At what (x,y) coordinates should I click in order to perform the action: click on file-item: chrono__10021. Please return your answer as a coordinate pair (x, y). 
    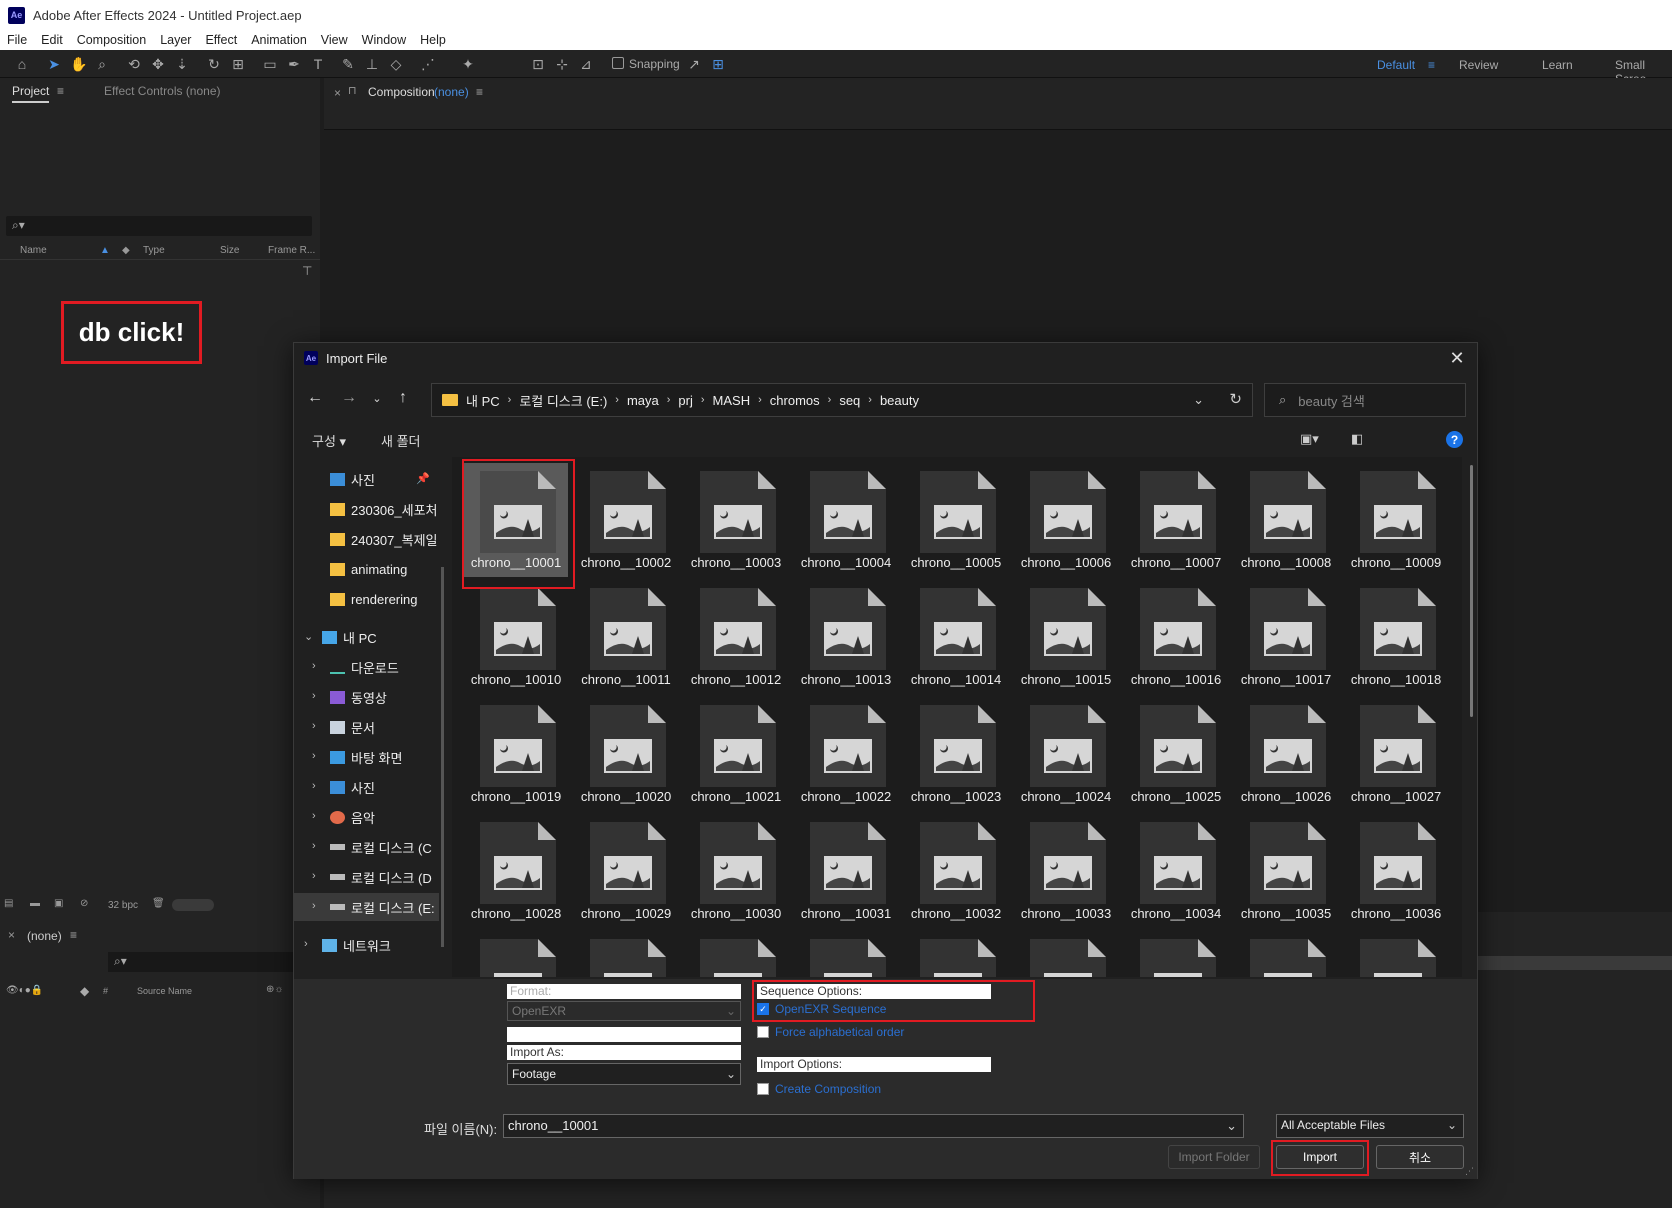
    Looking at the image, I should click on (736, 754).